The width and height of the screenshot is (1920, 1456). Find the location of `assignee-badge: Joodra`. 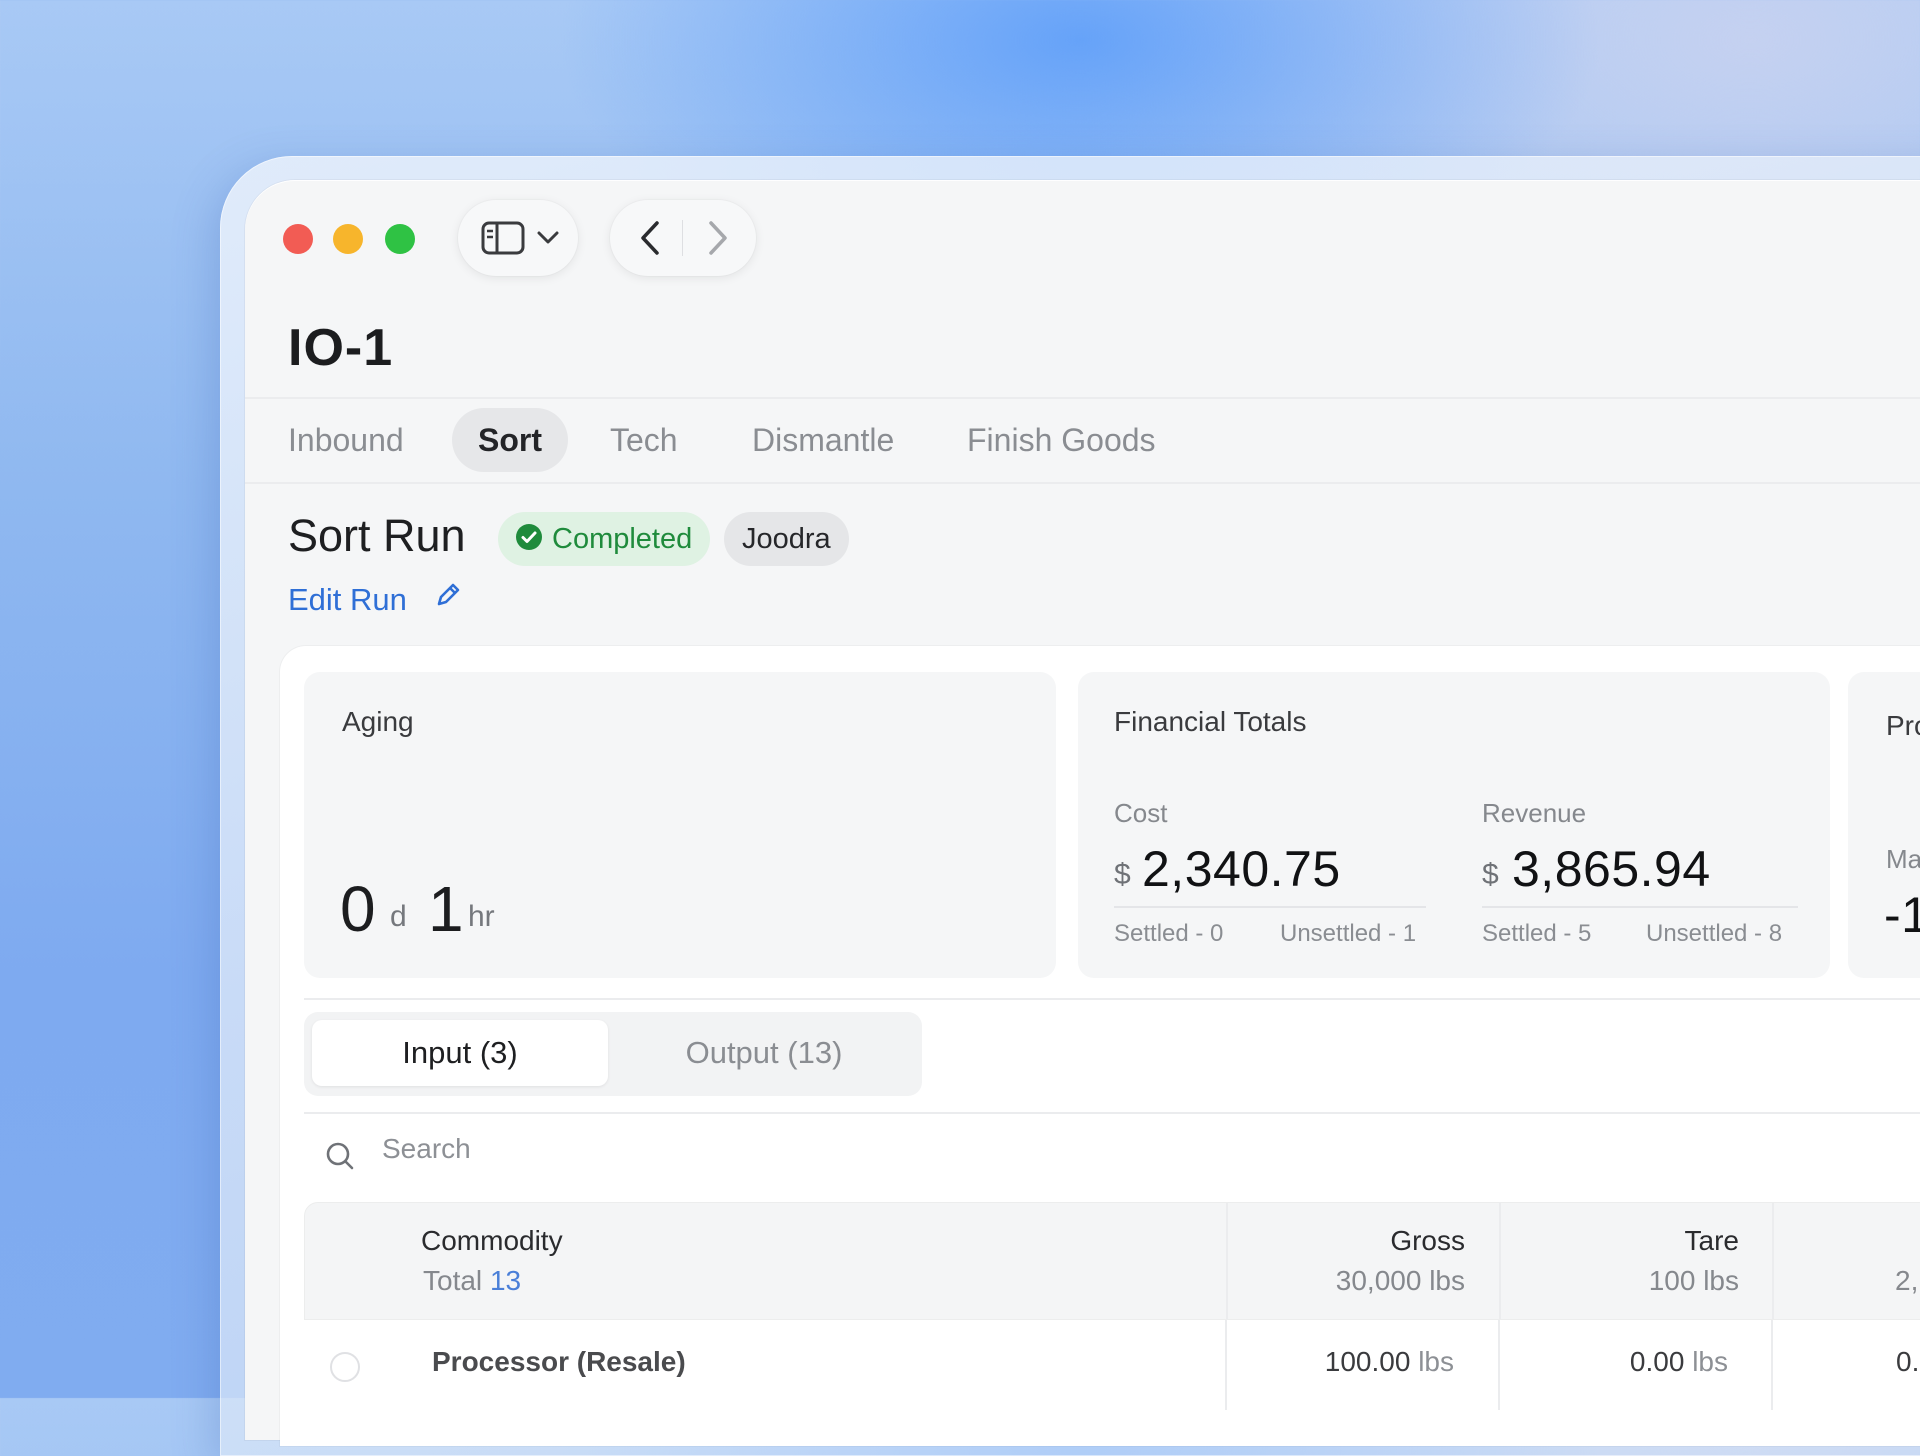

assignee-badge: Joodra is located at coordinates (786, 539).